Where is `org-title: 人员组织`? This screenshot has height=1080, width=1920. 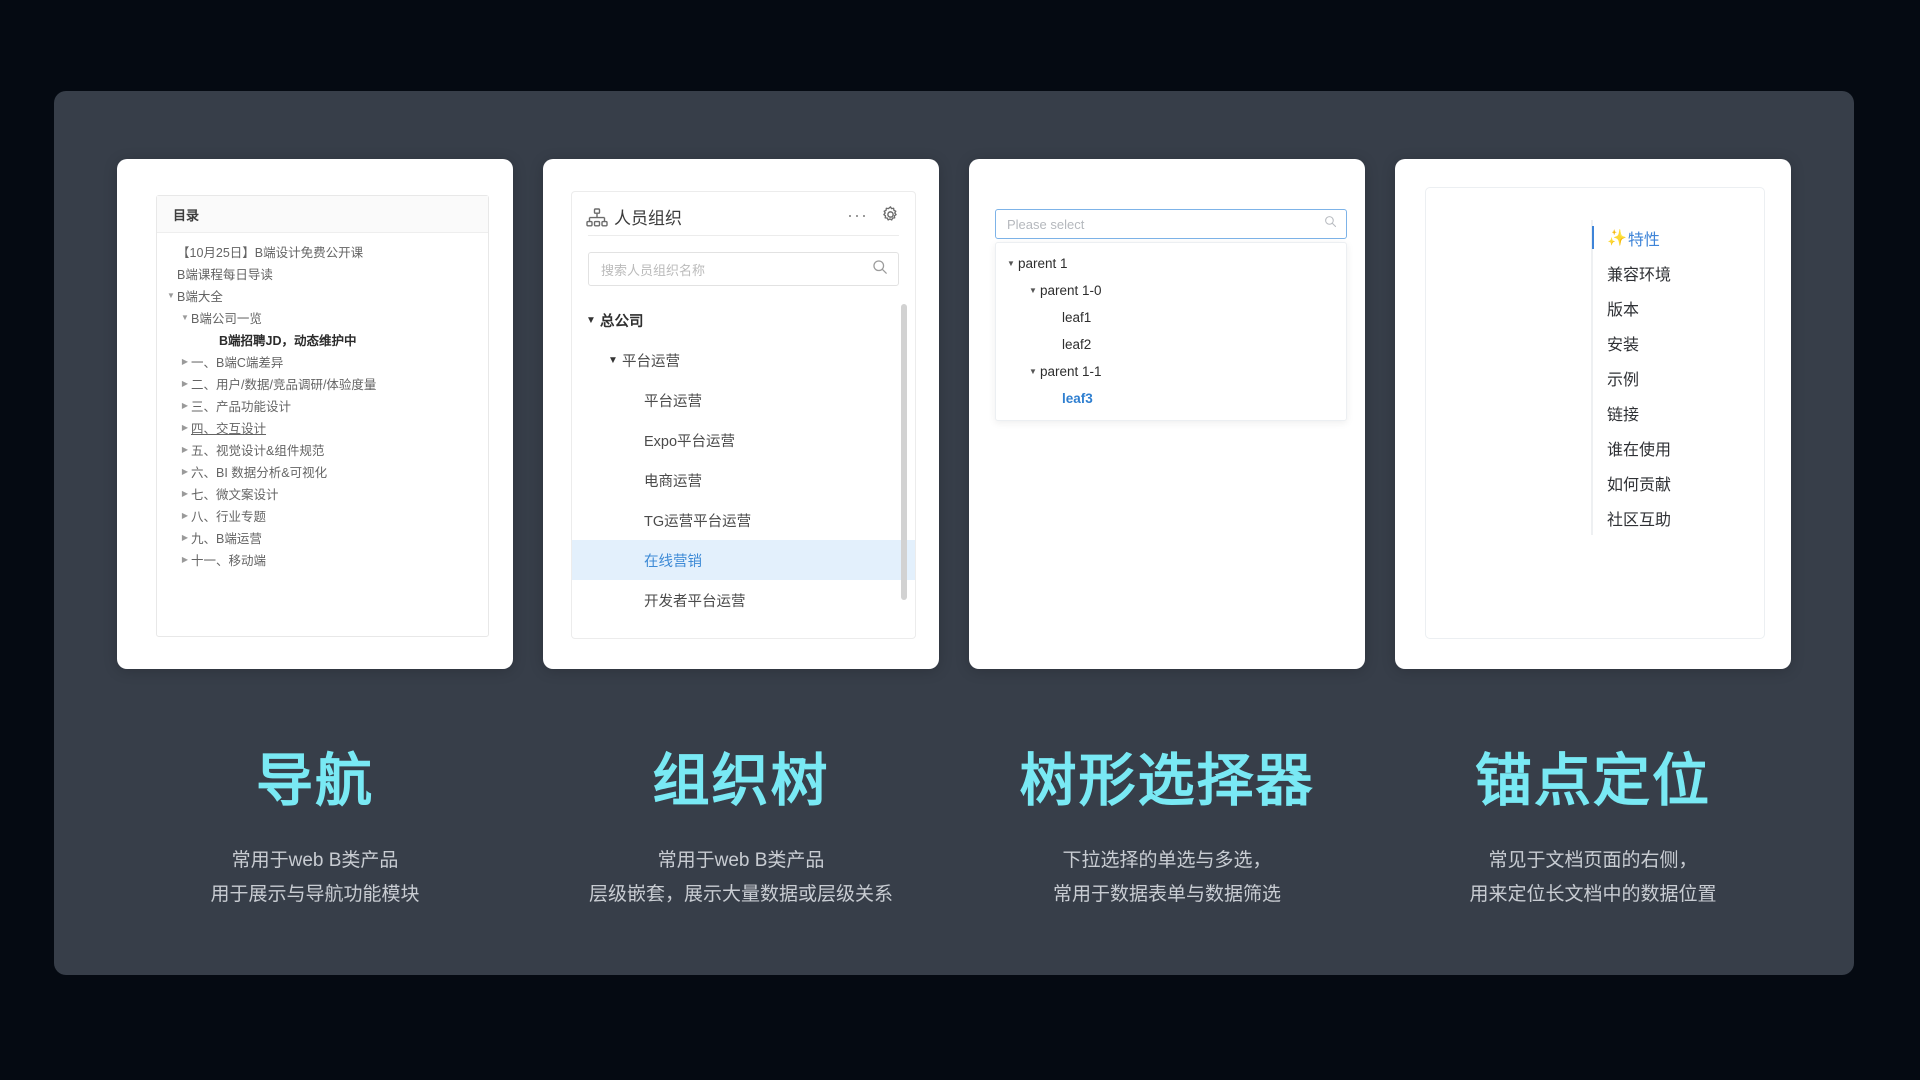
org-title: 人员组织 is located at coordinates (648, 218).